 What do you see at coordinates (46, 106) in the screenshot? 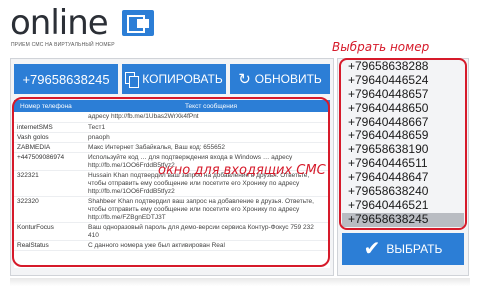
I see `column-header-phone: Номер телефона` at bounding box center [46, 106].